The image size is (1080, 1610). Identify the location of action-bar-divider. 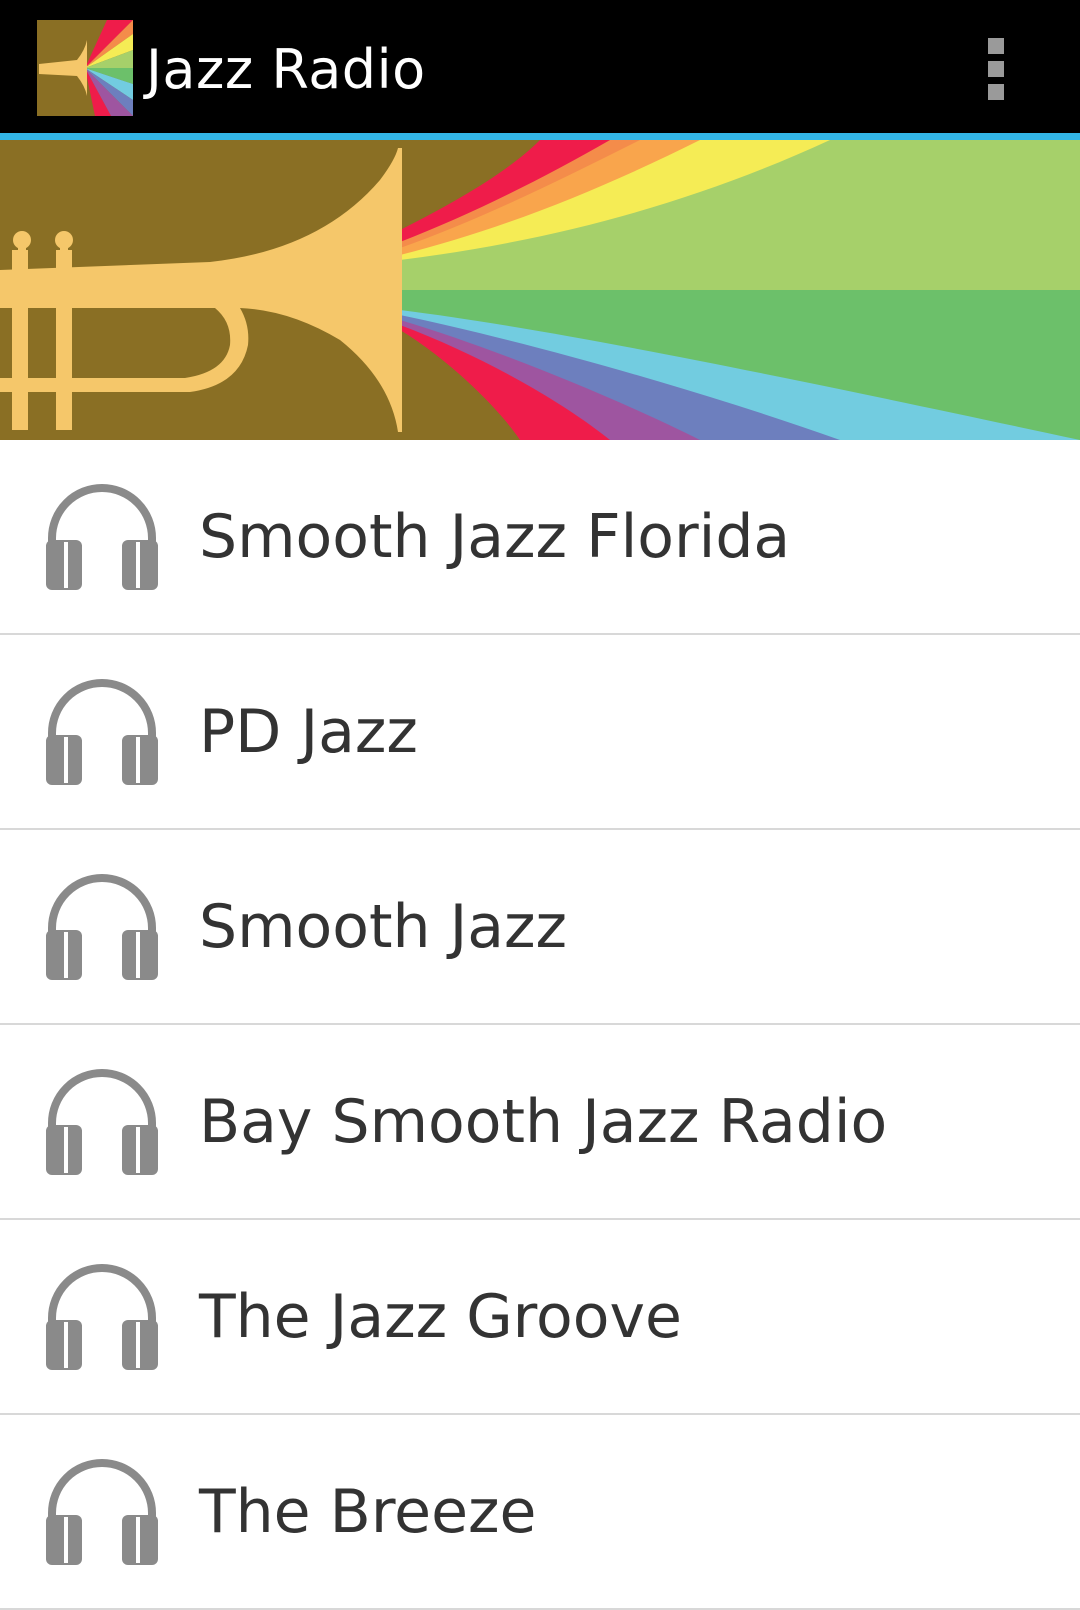
(540, 136).